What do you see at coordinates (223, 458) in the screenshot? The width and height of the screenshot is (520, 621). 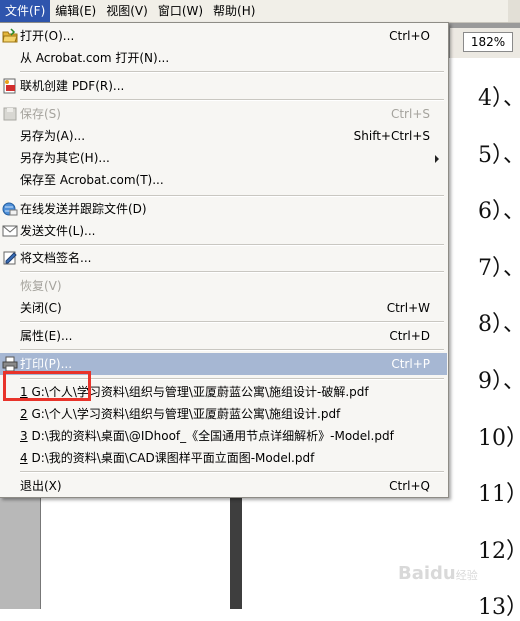 I see `menu-item-recent-file: 4 D:\我的资料\桌面\CAD课图样平面立面图-Model.pdf` at bounding box center [223, 458].